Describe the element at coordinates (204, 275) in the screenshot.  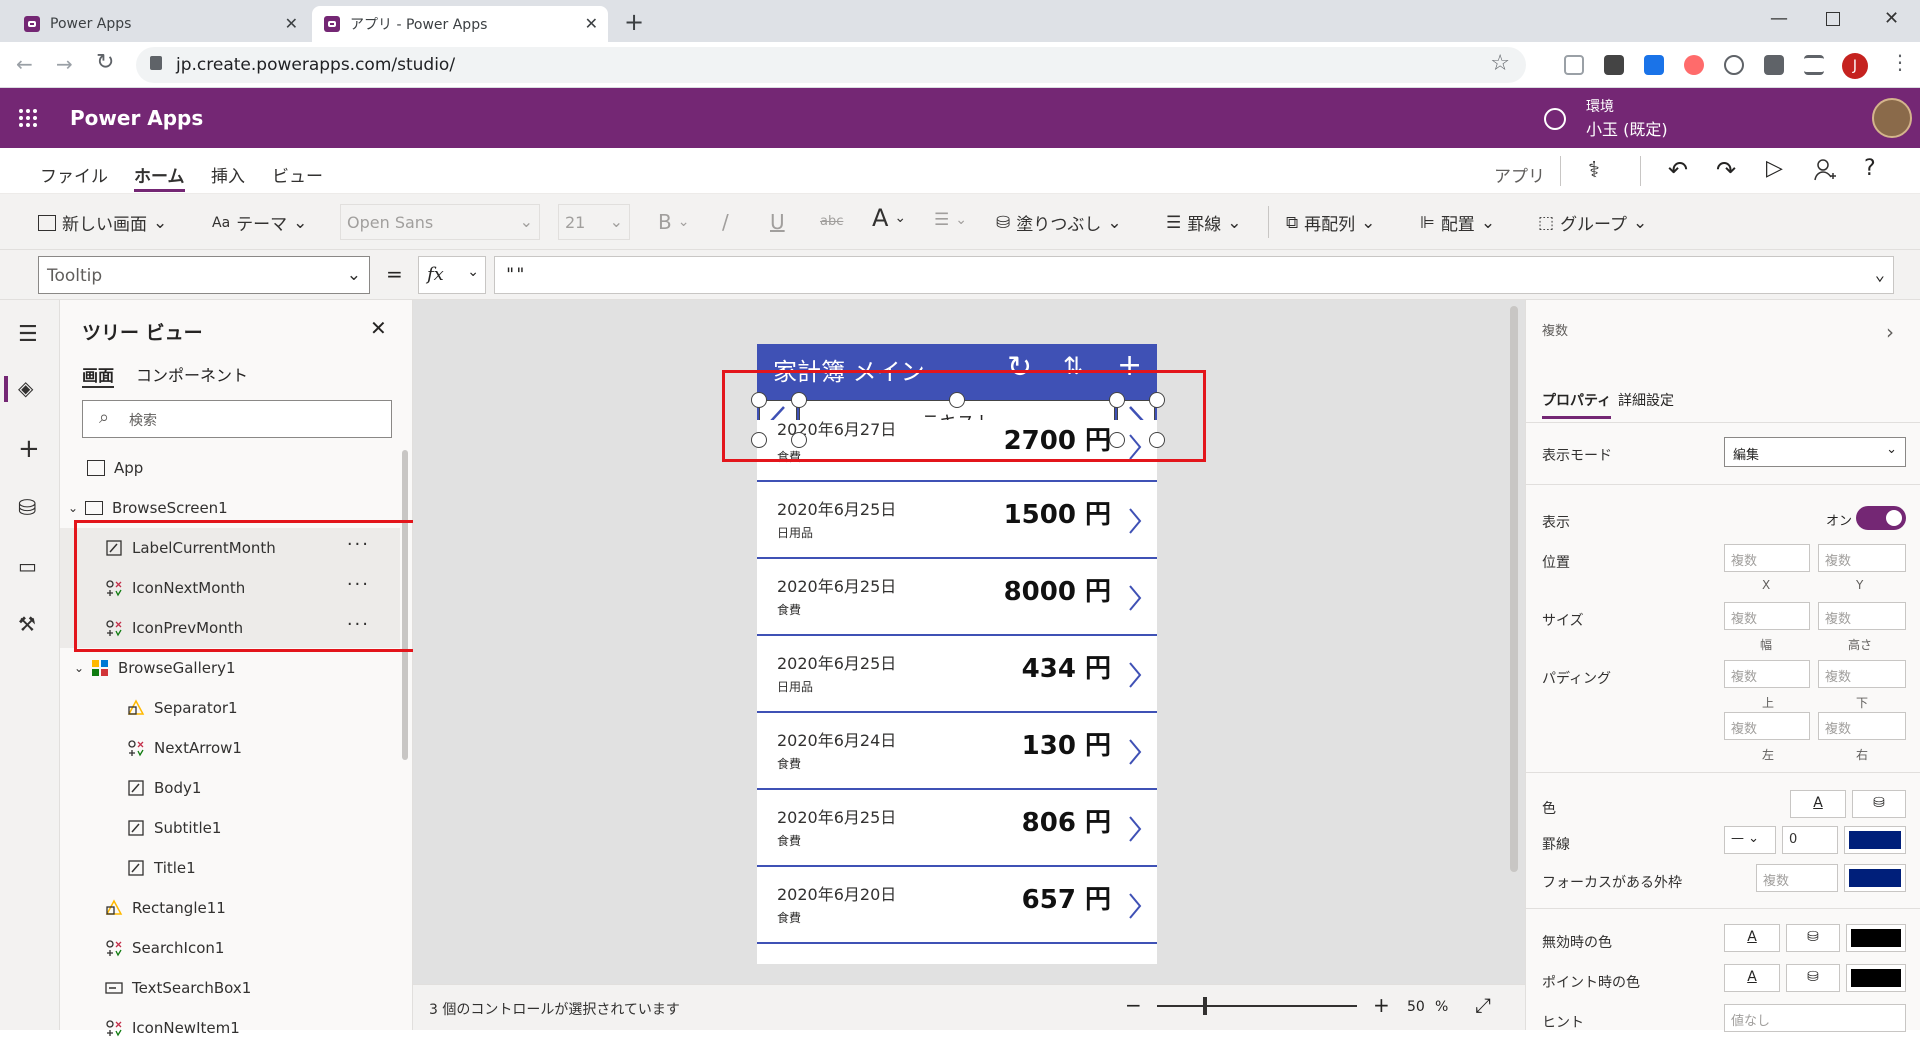
I see `property-select: Tooltip ⌄` at that location.